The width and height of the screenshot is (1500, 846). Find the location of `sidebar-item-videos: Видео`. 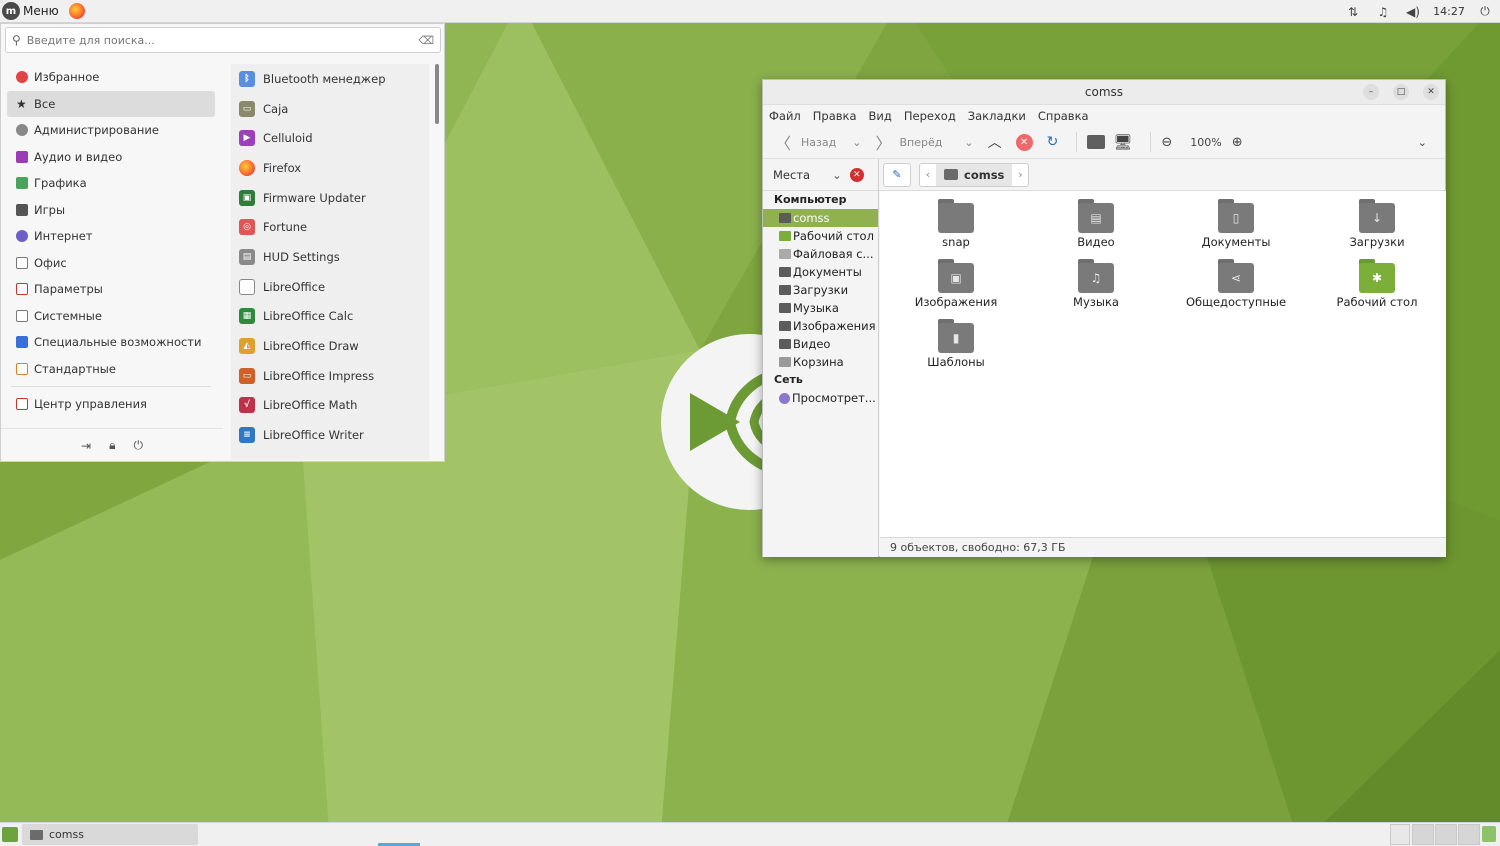

sidebar-item-videos: Видео is located at coordinates (820, 344).